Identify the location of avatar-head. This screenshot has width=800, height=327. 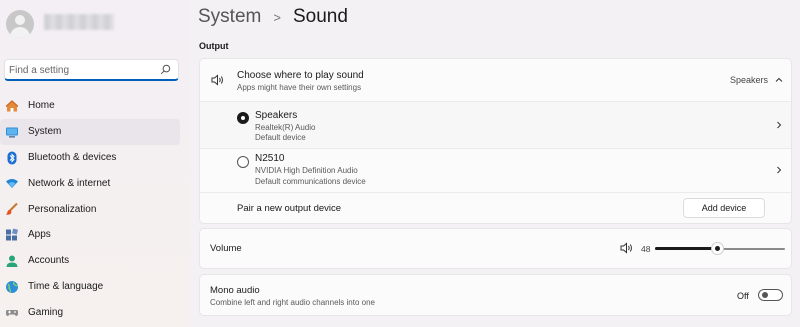
(20, 20).